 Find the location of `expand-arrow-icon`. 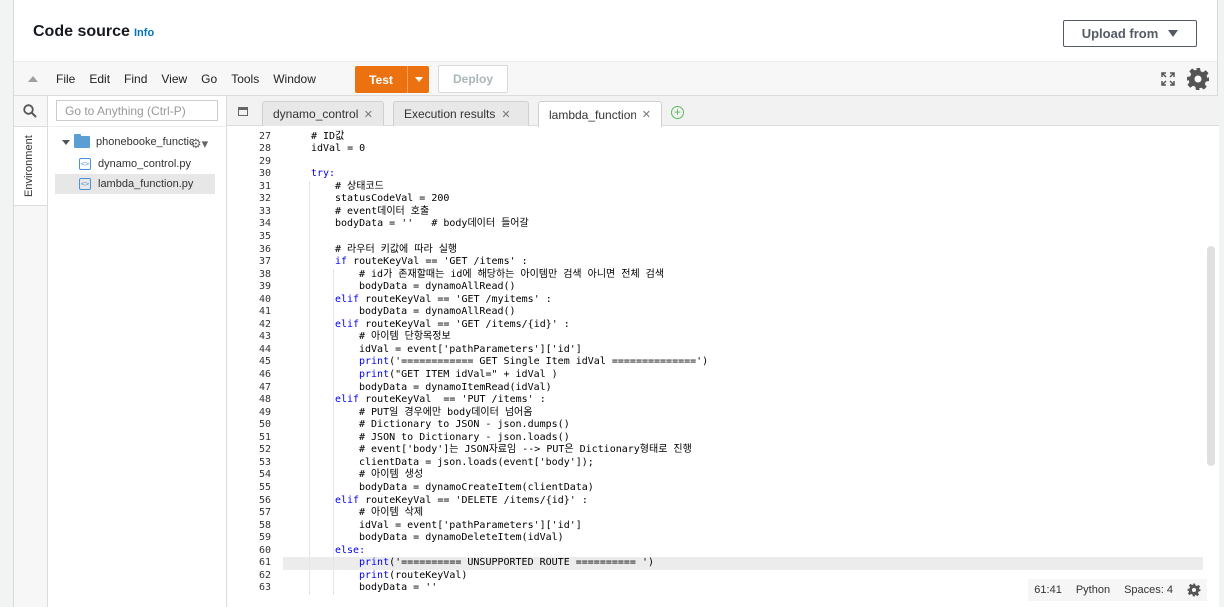

expand-arrow-icon is located at coordinates (66, 142).